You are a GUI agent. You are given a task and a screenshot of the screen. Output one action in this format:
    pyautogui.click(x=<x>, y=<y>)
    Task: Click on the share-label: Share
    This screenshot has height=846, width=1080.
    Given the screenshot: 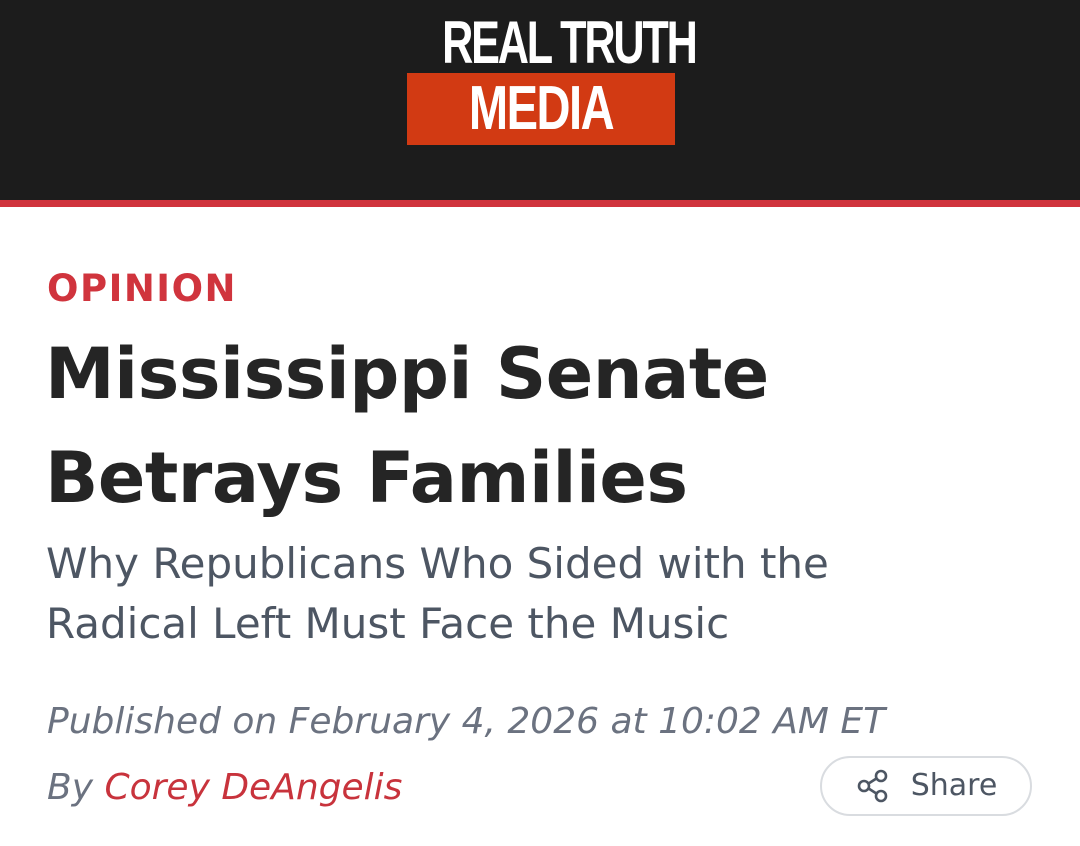 What is the action you would take?
    pyautogui.click(x=954, y=785)
    